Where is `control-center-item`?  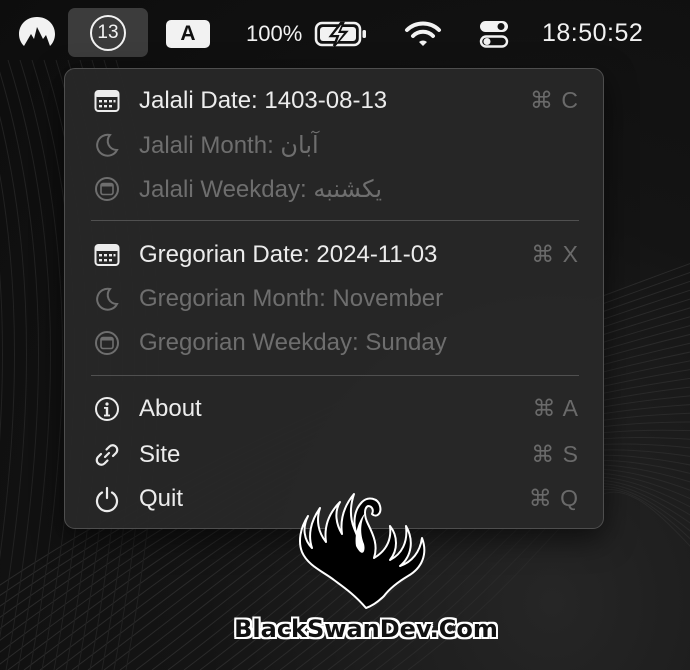
control-center-item is located at coordinates (494, 34).